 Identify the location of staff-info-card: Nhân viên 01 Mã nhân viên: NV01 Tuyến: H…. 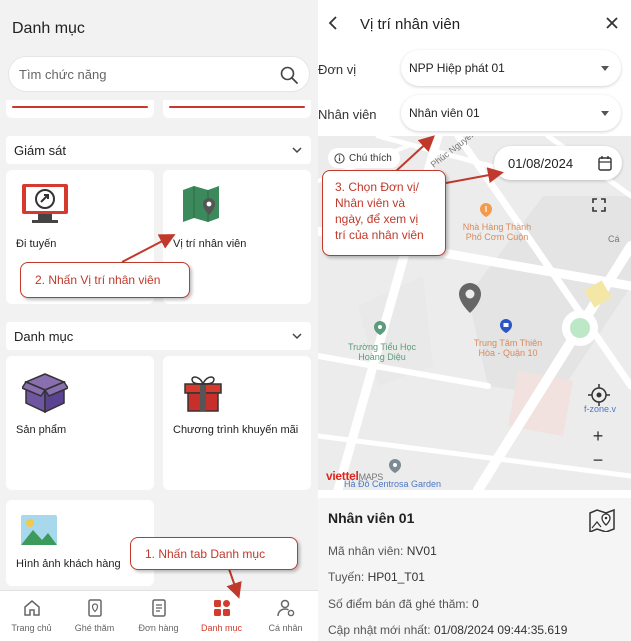
(474, 569).